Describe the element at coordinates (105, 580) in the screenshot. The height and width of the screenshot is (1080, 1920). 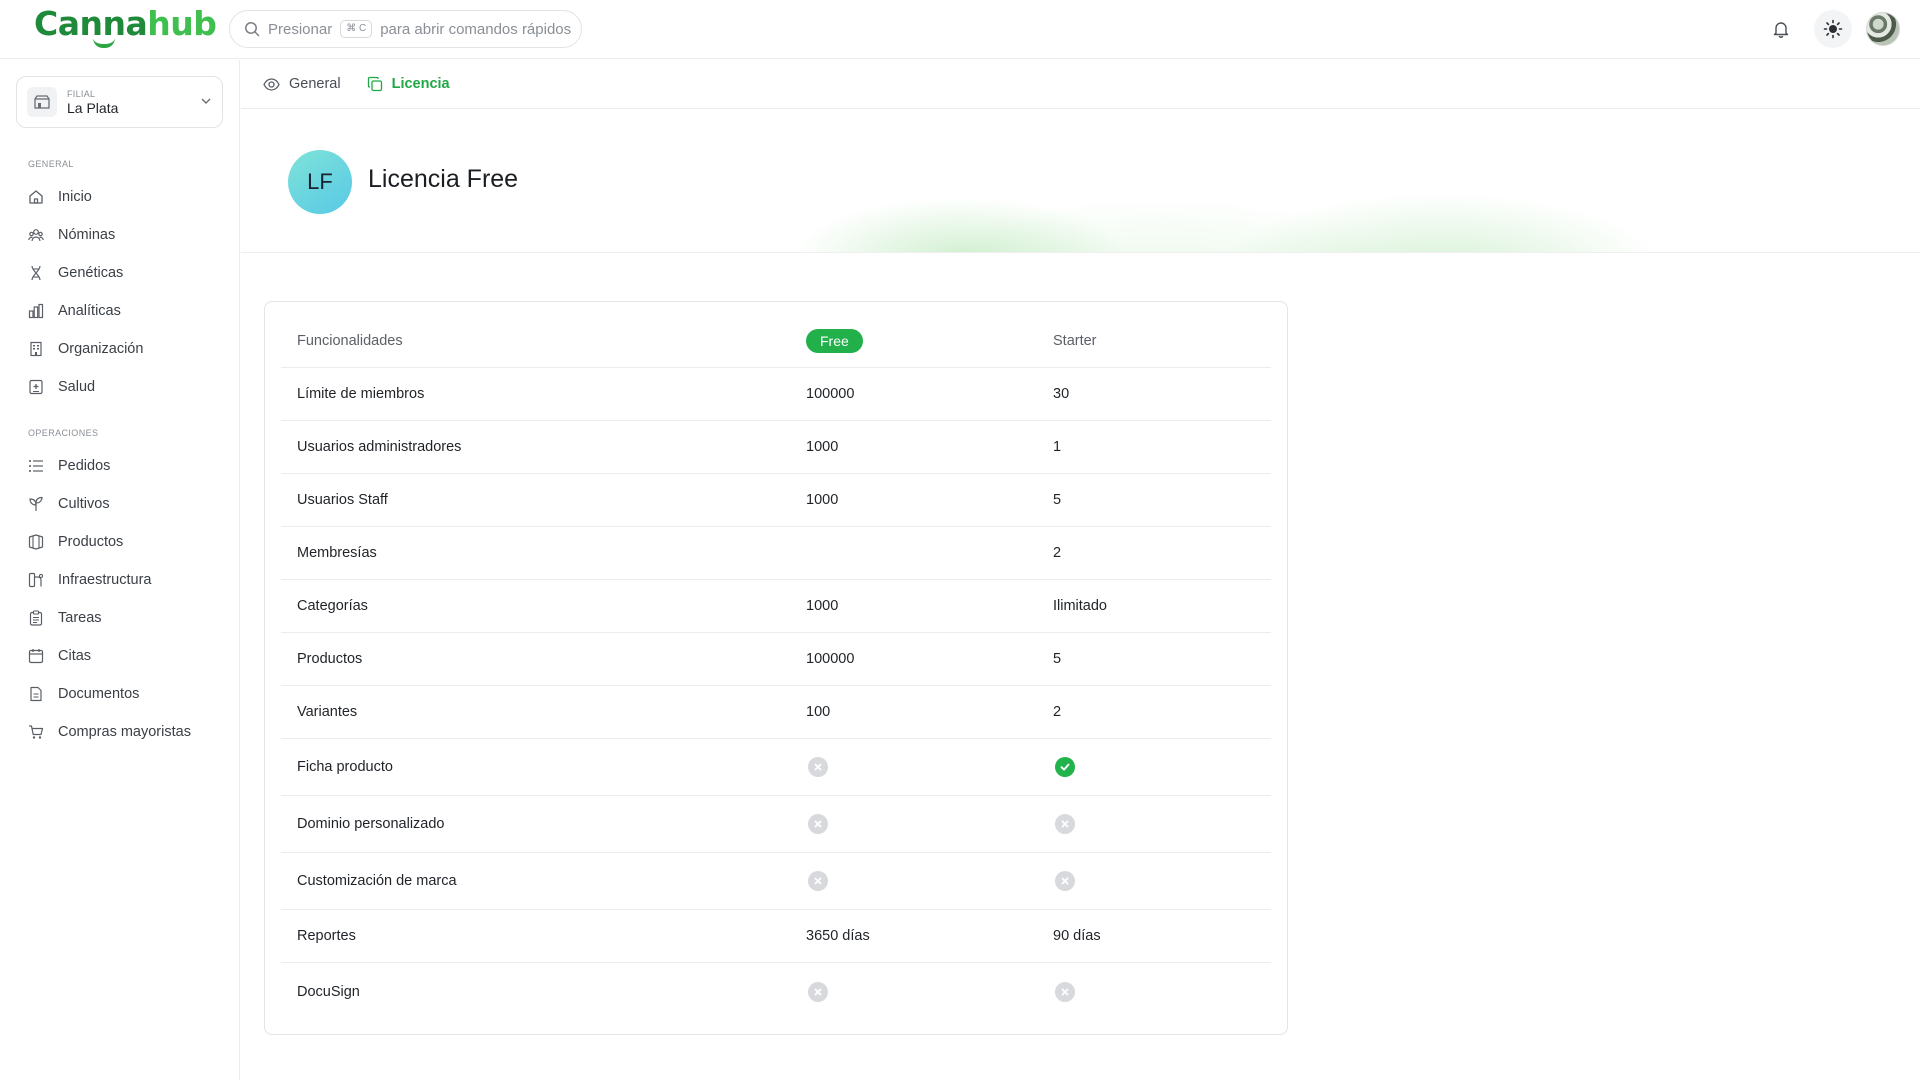
I see `sidebar-item-label: Infraestructura` at that location.